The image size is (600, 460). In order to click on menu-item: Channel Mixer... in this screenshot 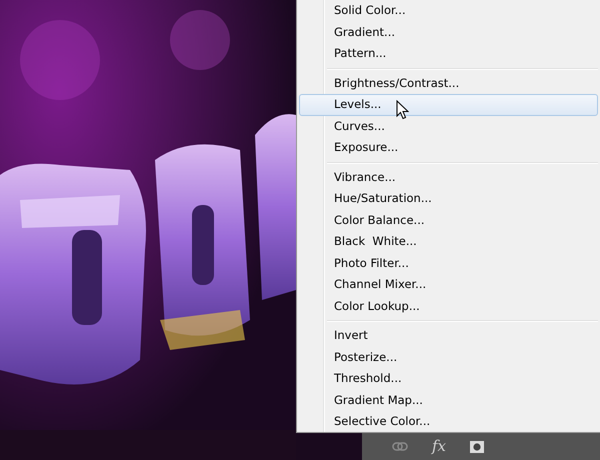, I will do `click(448, 285)`.